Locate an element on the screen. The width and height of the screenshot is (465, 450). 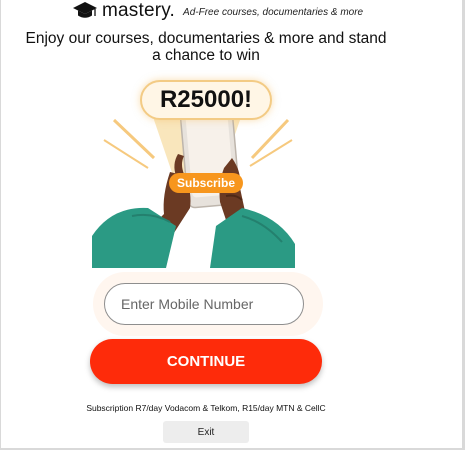
subscribe-badge: Subscribe is located at coordinates (206, 183).